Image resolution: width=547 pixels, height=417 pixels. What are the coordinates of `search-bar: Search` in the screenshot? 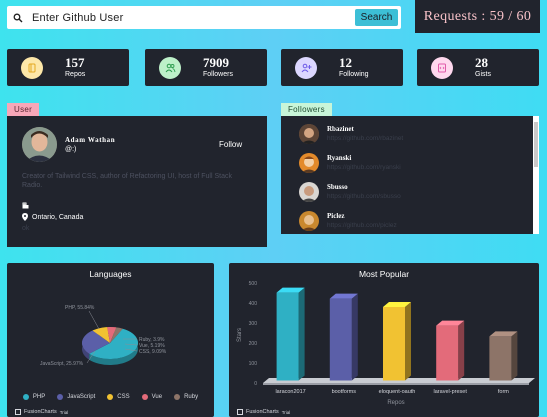 It's located at (204, 17).